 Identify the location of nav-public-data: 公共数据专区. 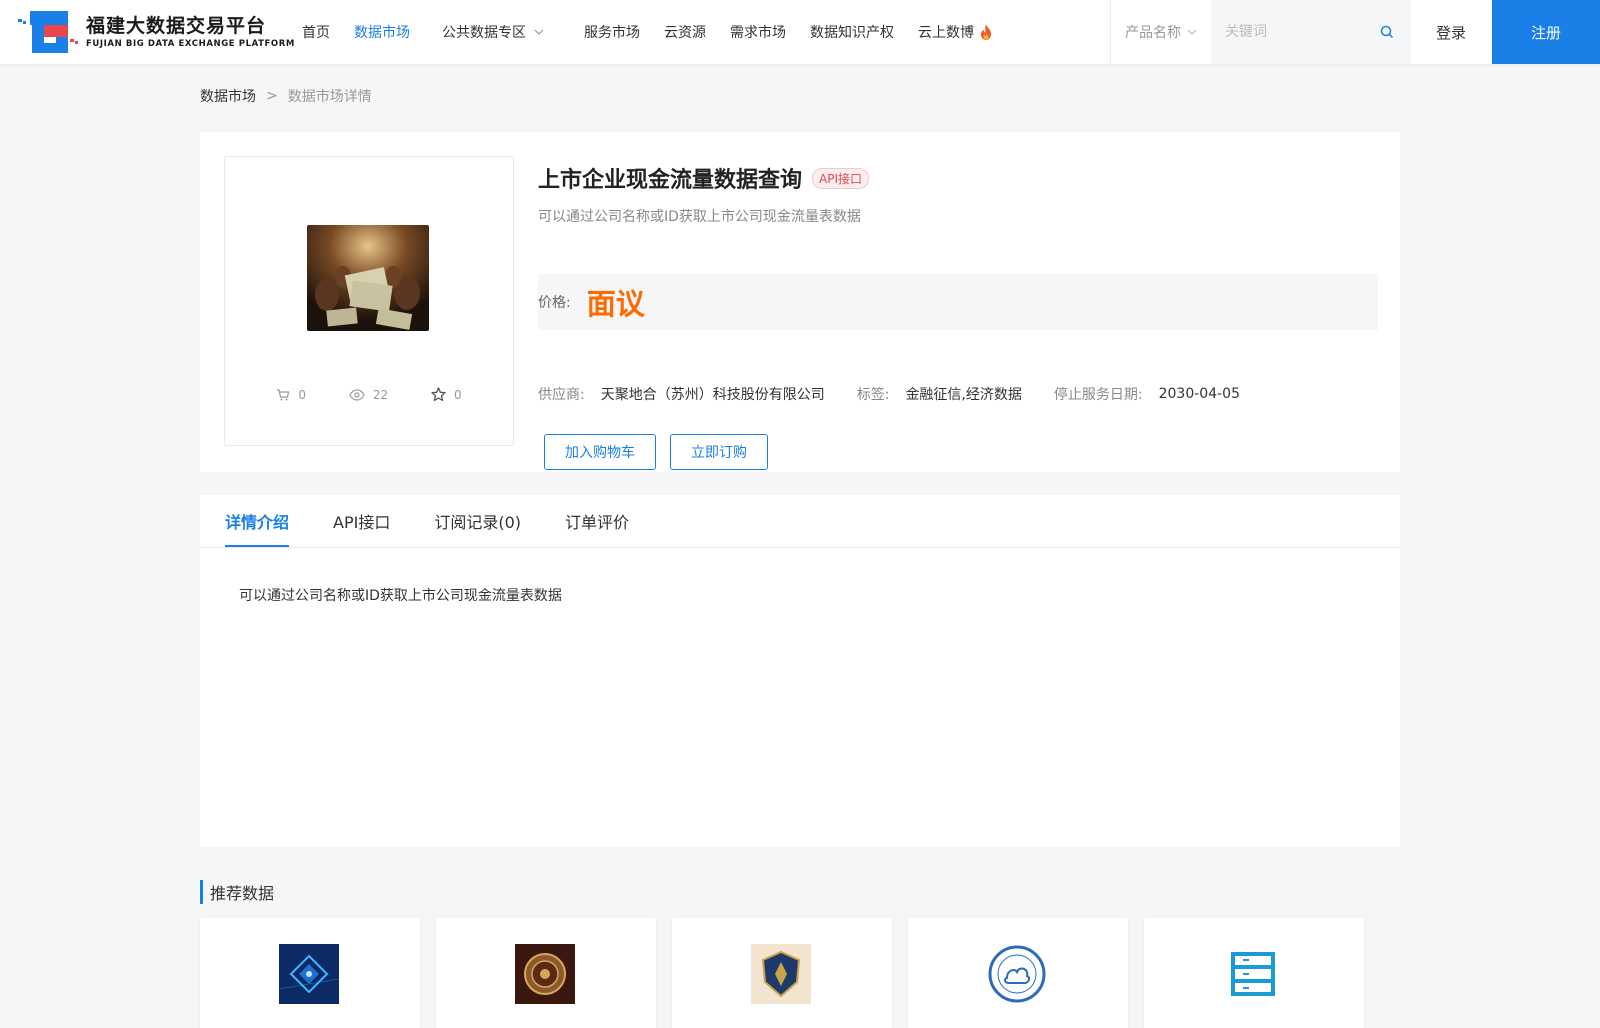
(493, 32).